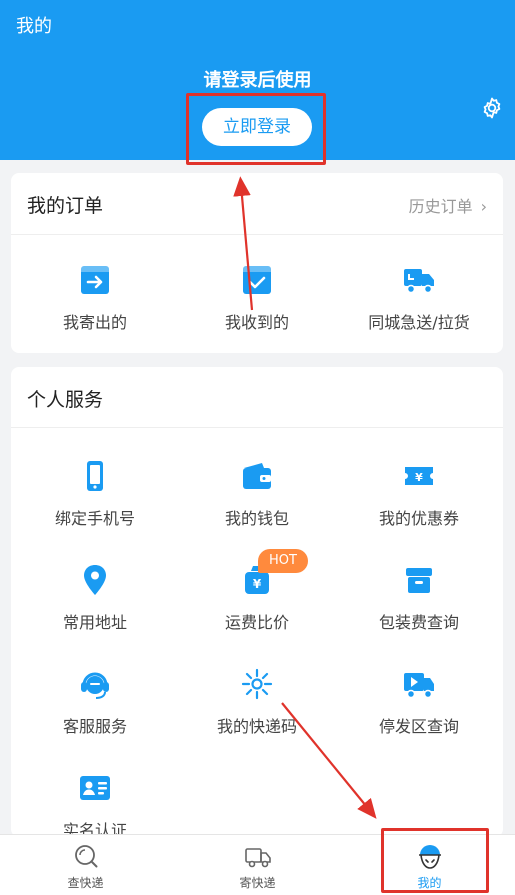  Describe the element at coordinates (95, 476) in the screenshot. I see `phone-icon` at that location.